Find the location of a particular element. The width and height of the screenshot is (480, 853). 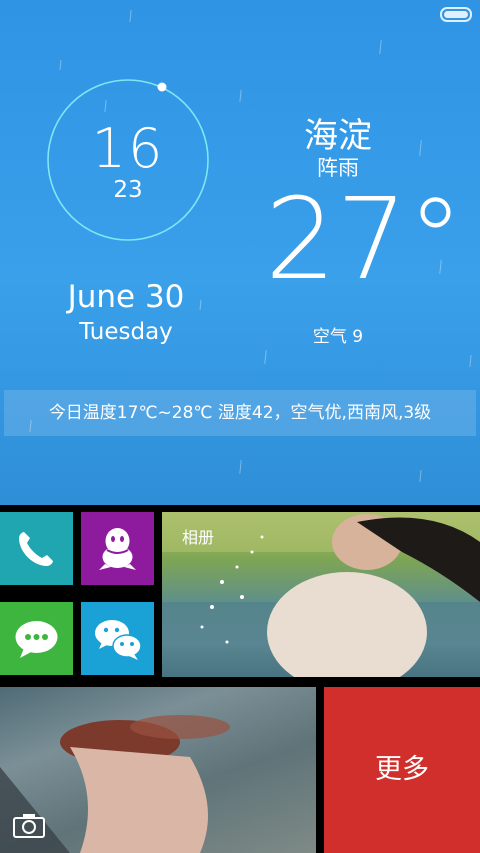

tile-photo is located at coordinates (158, 770).